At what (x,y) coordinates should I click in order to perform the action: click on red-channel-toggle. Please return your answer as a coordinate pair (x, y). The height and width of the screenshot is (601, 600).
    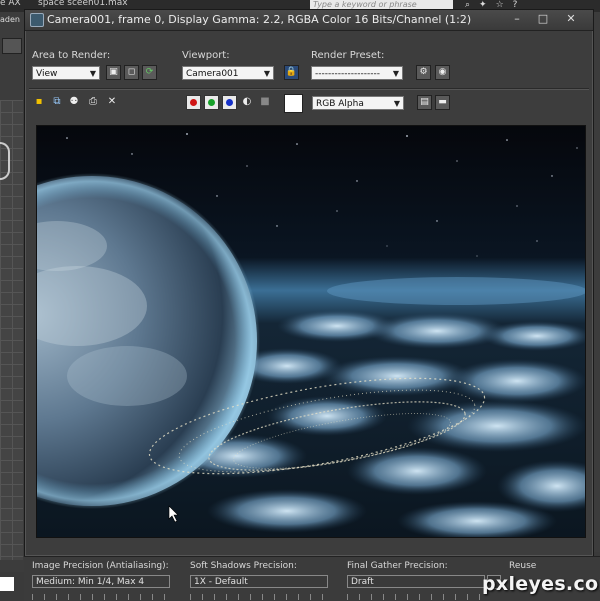
    Looking at the image, I should click on (193, 102).